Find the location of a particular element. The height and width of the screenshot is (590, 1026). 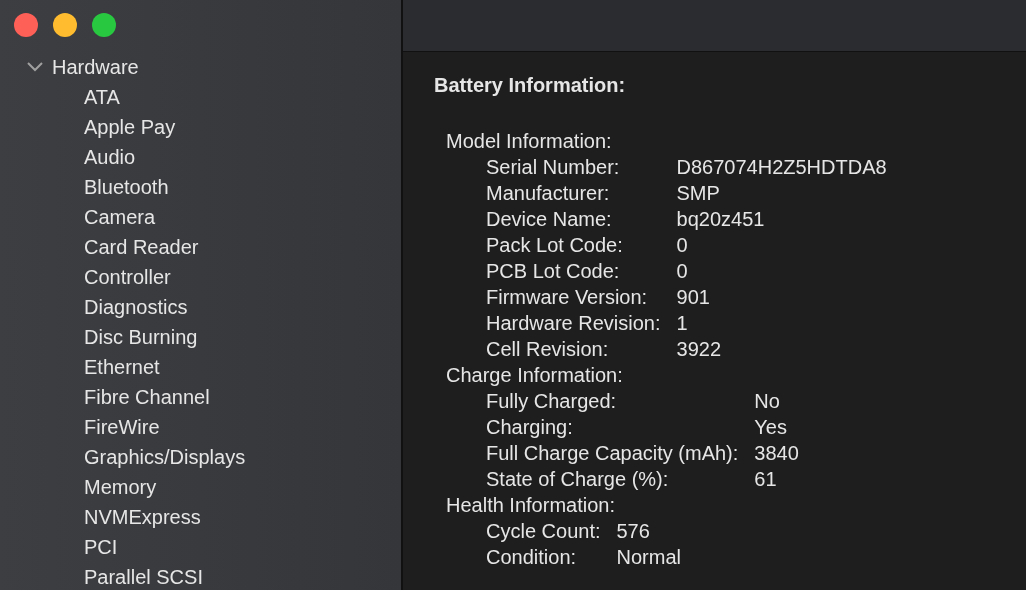

field-label: Pack Lot Code: is located at coordinates (555, 245).